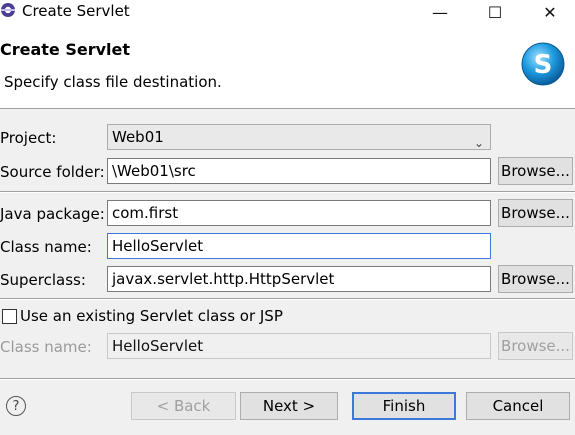  What do you see at coordinates (404, 406) in the screenshot?
I see `finish-button: Finish` at bounding box center [404, 406].